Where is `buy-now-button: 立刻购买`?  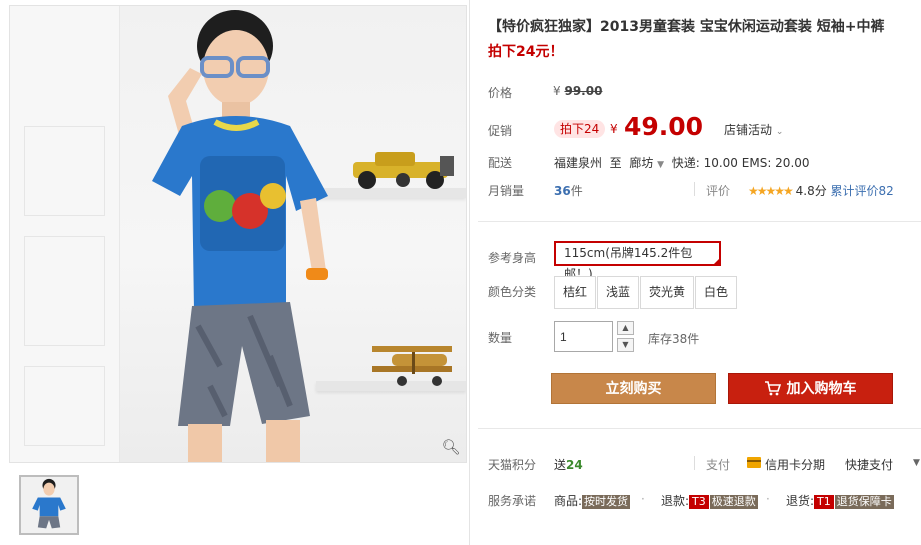 buy-now-button: 立刻购买 is located at coordinates (633, 388).